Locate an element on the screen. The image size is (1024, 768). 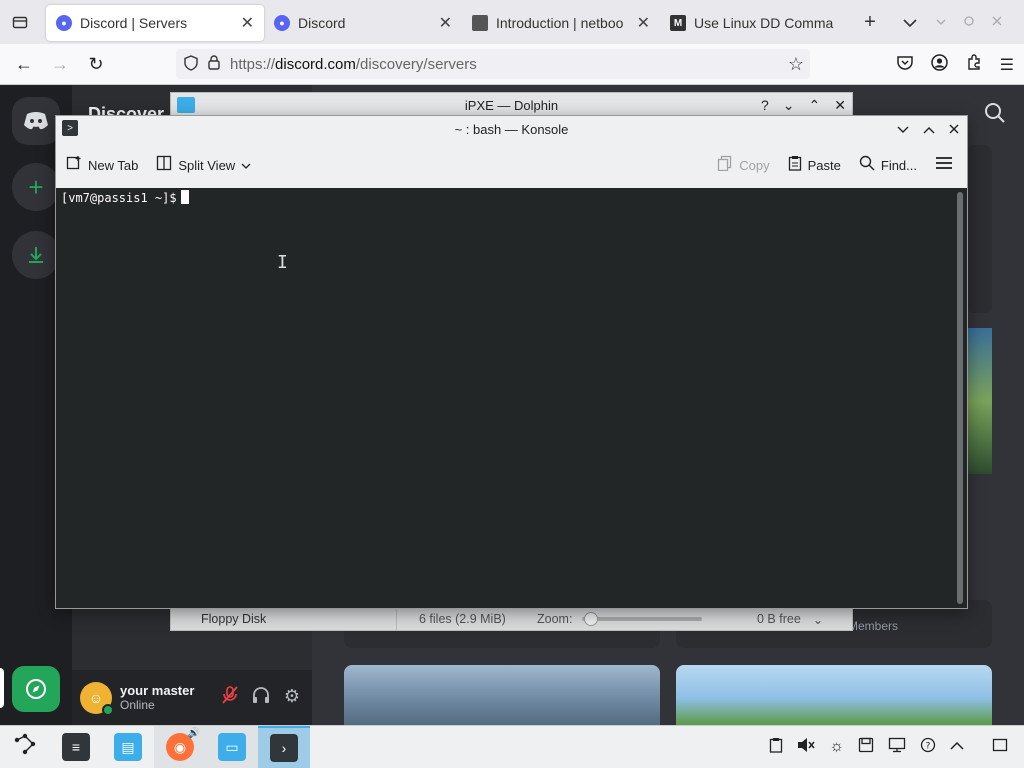
application-launcher-icon is located at coordinates (25, 747).